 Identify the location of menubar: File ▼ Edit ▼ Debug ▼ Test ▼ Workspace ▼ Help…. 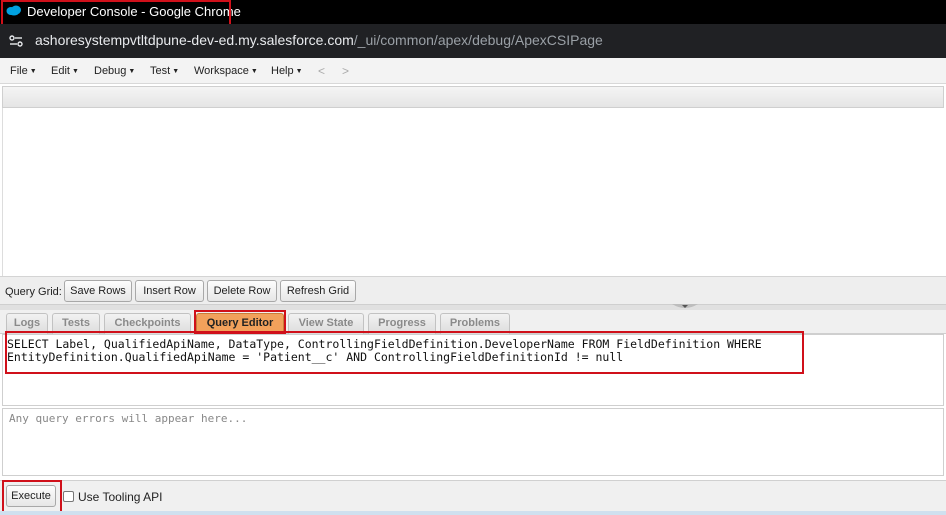
(473, 71).